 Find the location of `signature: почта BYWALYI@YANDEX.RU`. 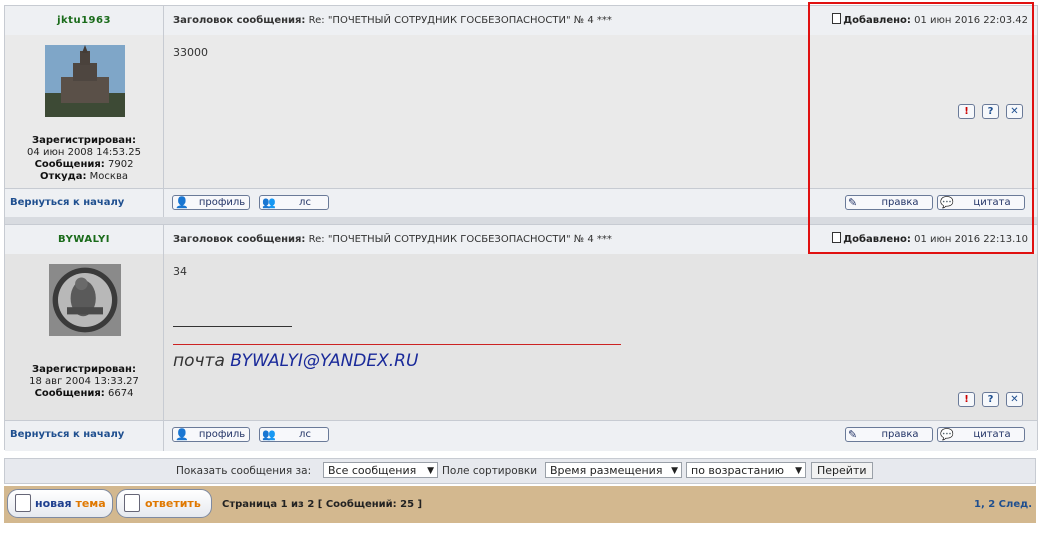

signature: почта BYWALYI@YANDEX.RU is located at coordinates (296, 361).